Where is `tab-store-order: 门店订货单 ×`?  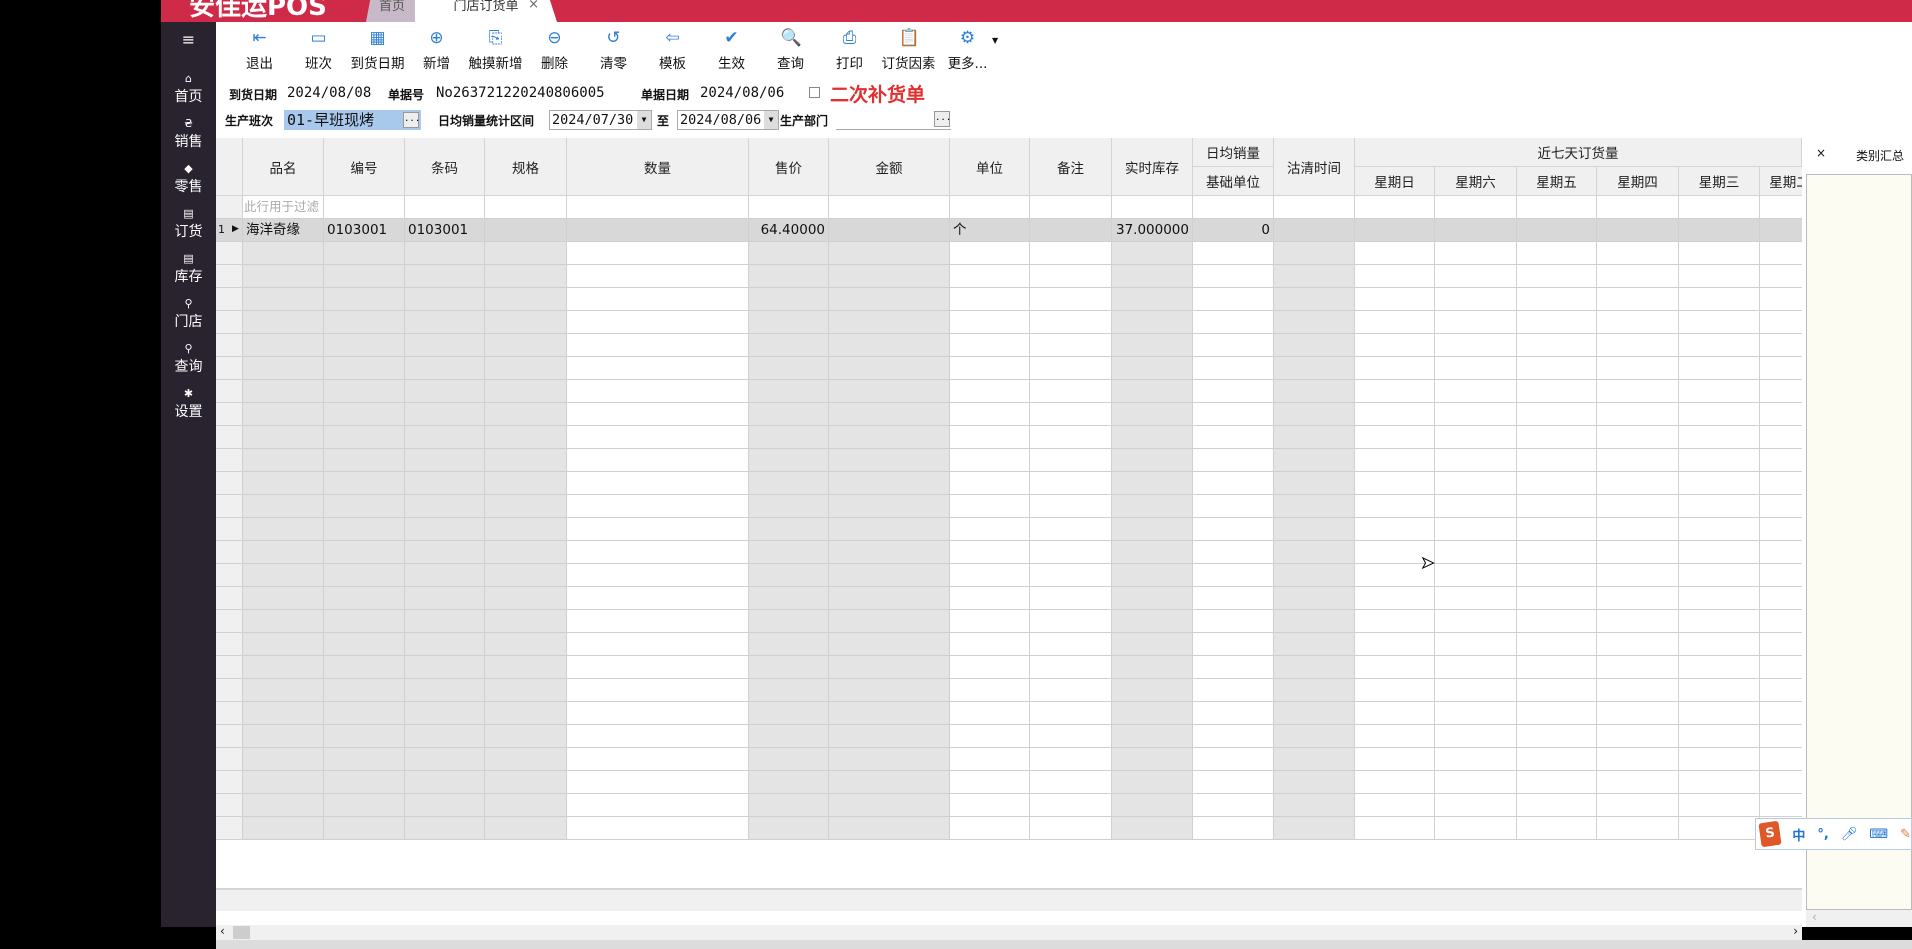
tab-store-order: 门店订货单 × is located at coordinates (486, 11).